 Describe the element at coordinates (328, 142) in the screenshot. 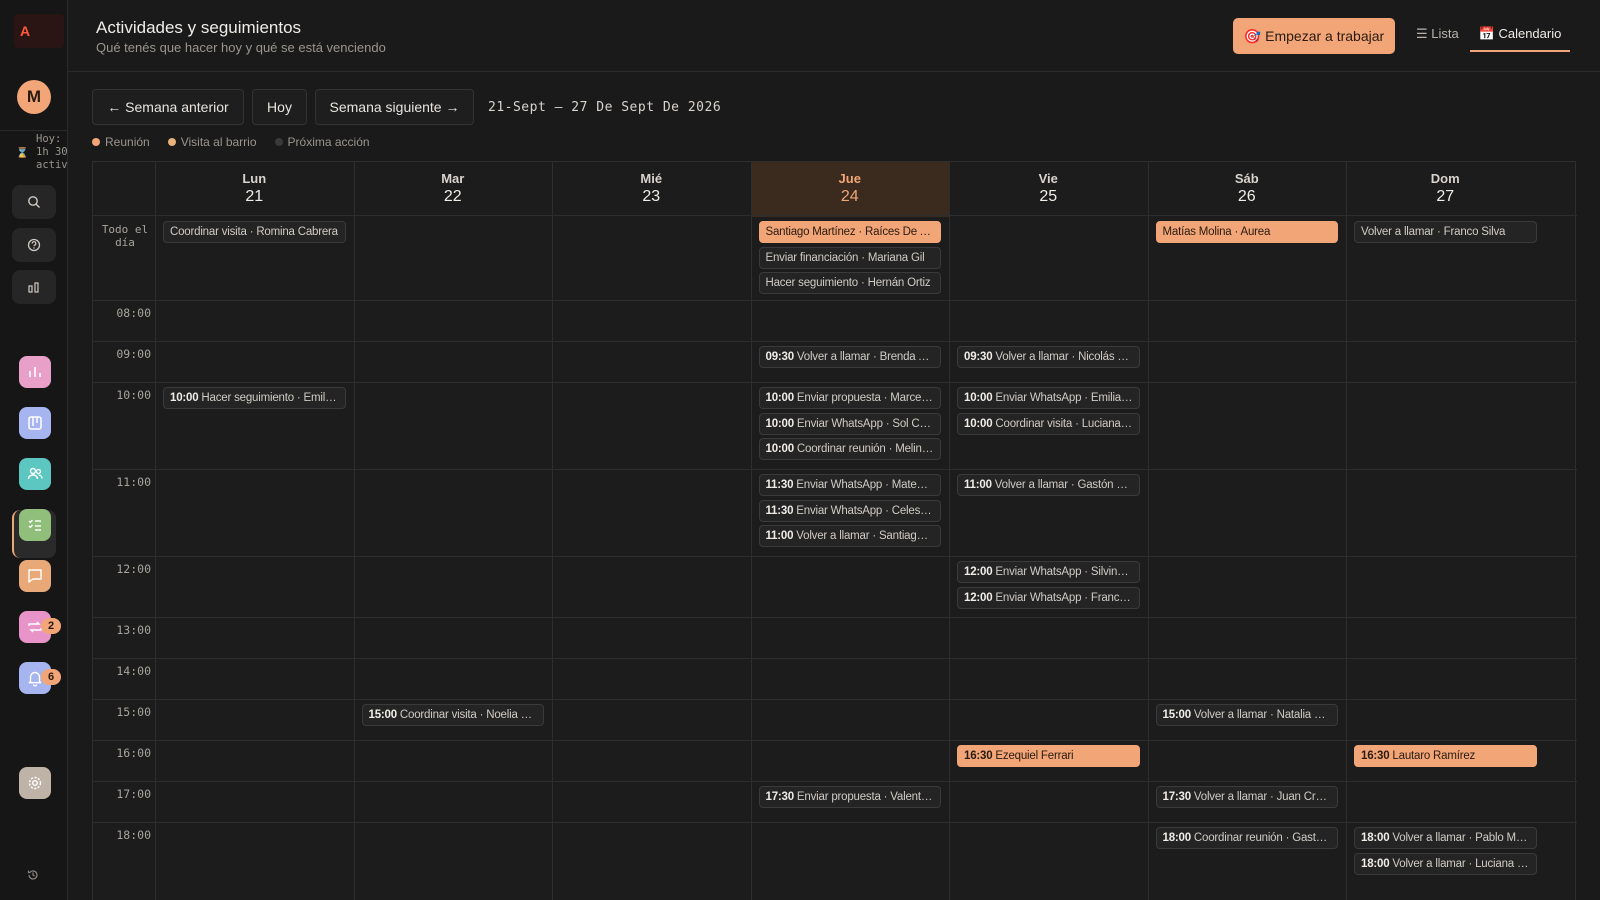

I see `legend-label-next-action: Próxima acción` at that location.